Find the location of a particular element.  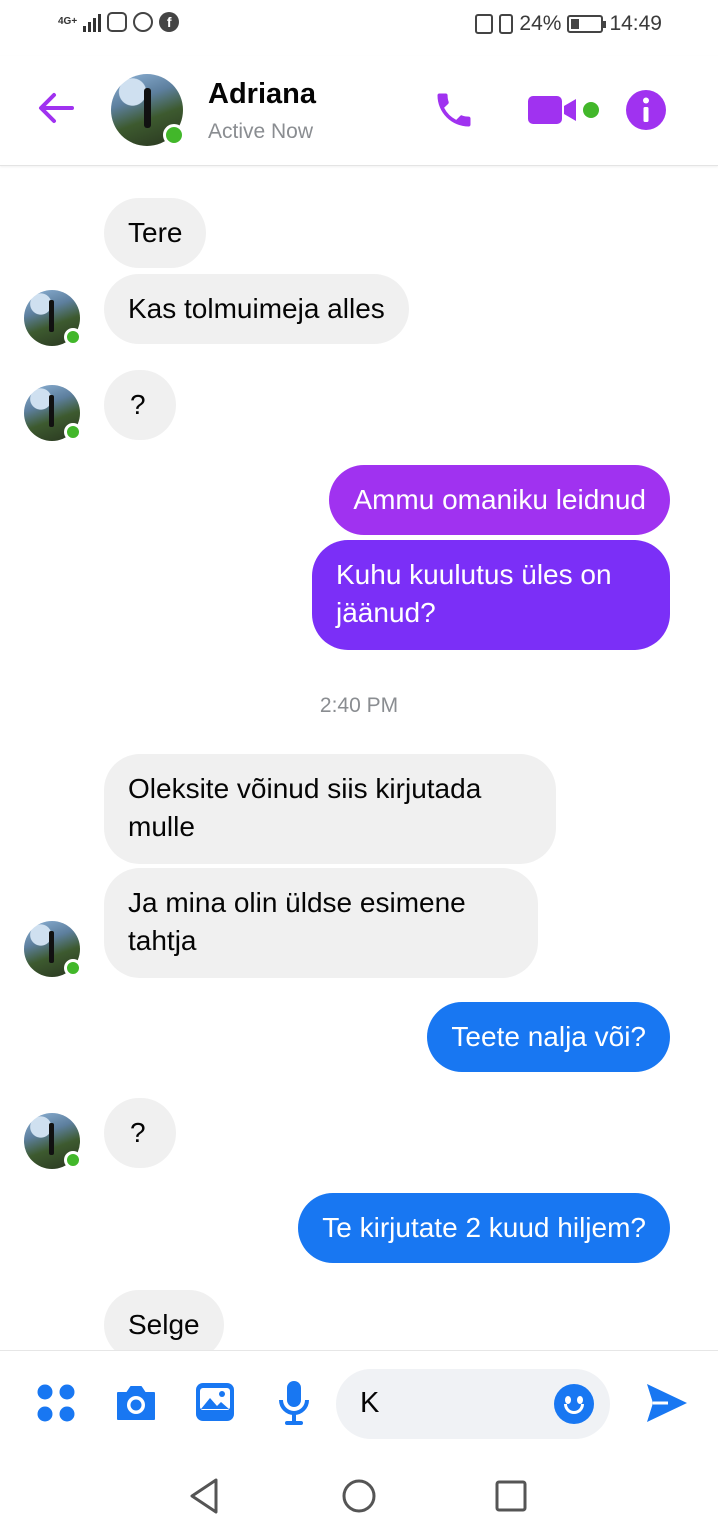

message-composer: K is located at coordinates (359, 1402).